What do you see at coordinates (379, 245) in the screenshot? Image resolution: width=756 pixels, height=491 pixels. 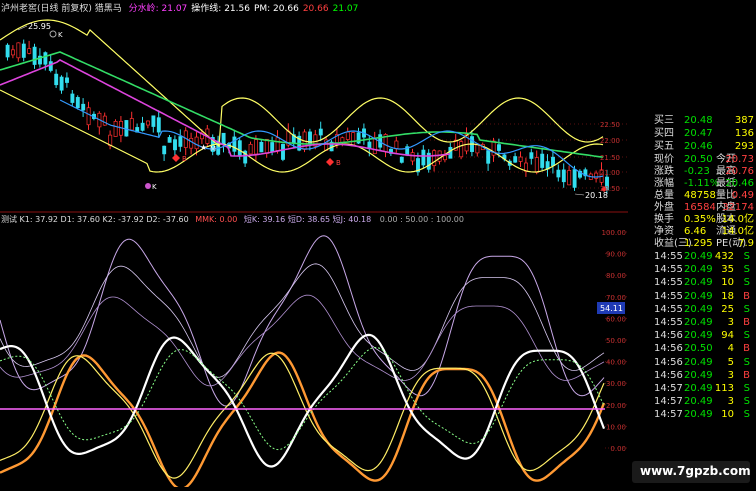 I see `masked-box` at bounding box center [379, 245].